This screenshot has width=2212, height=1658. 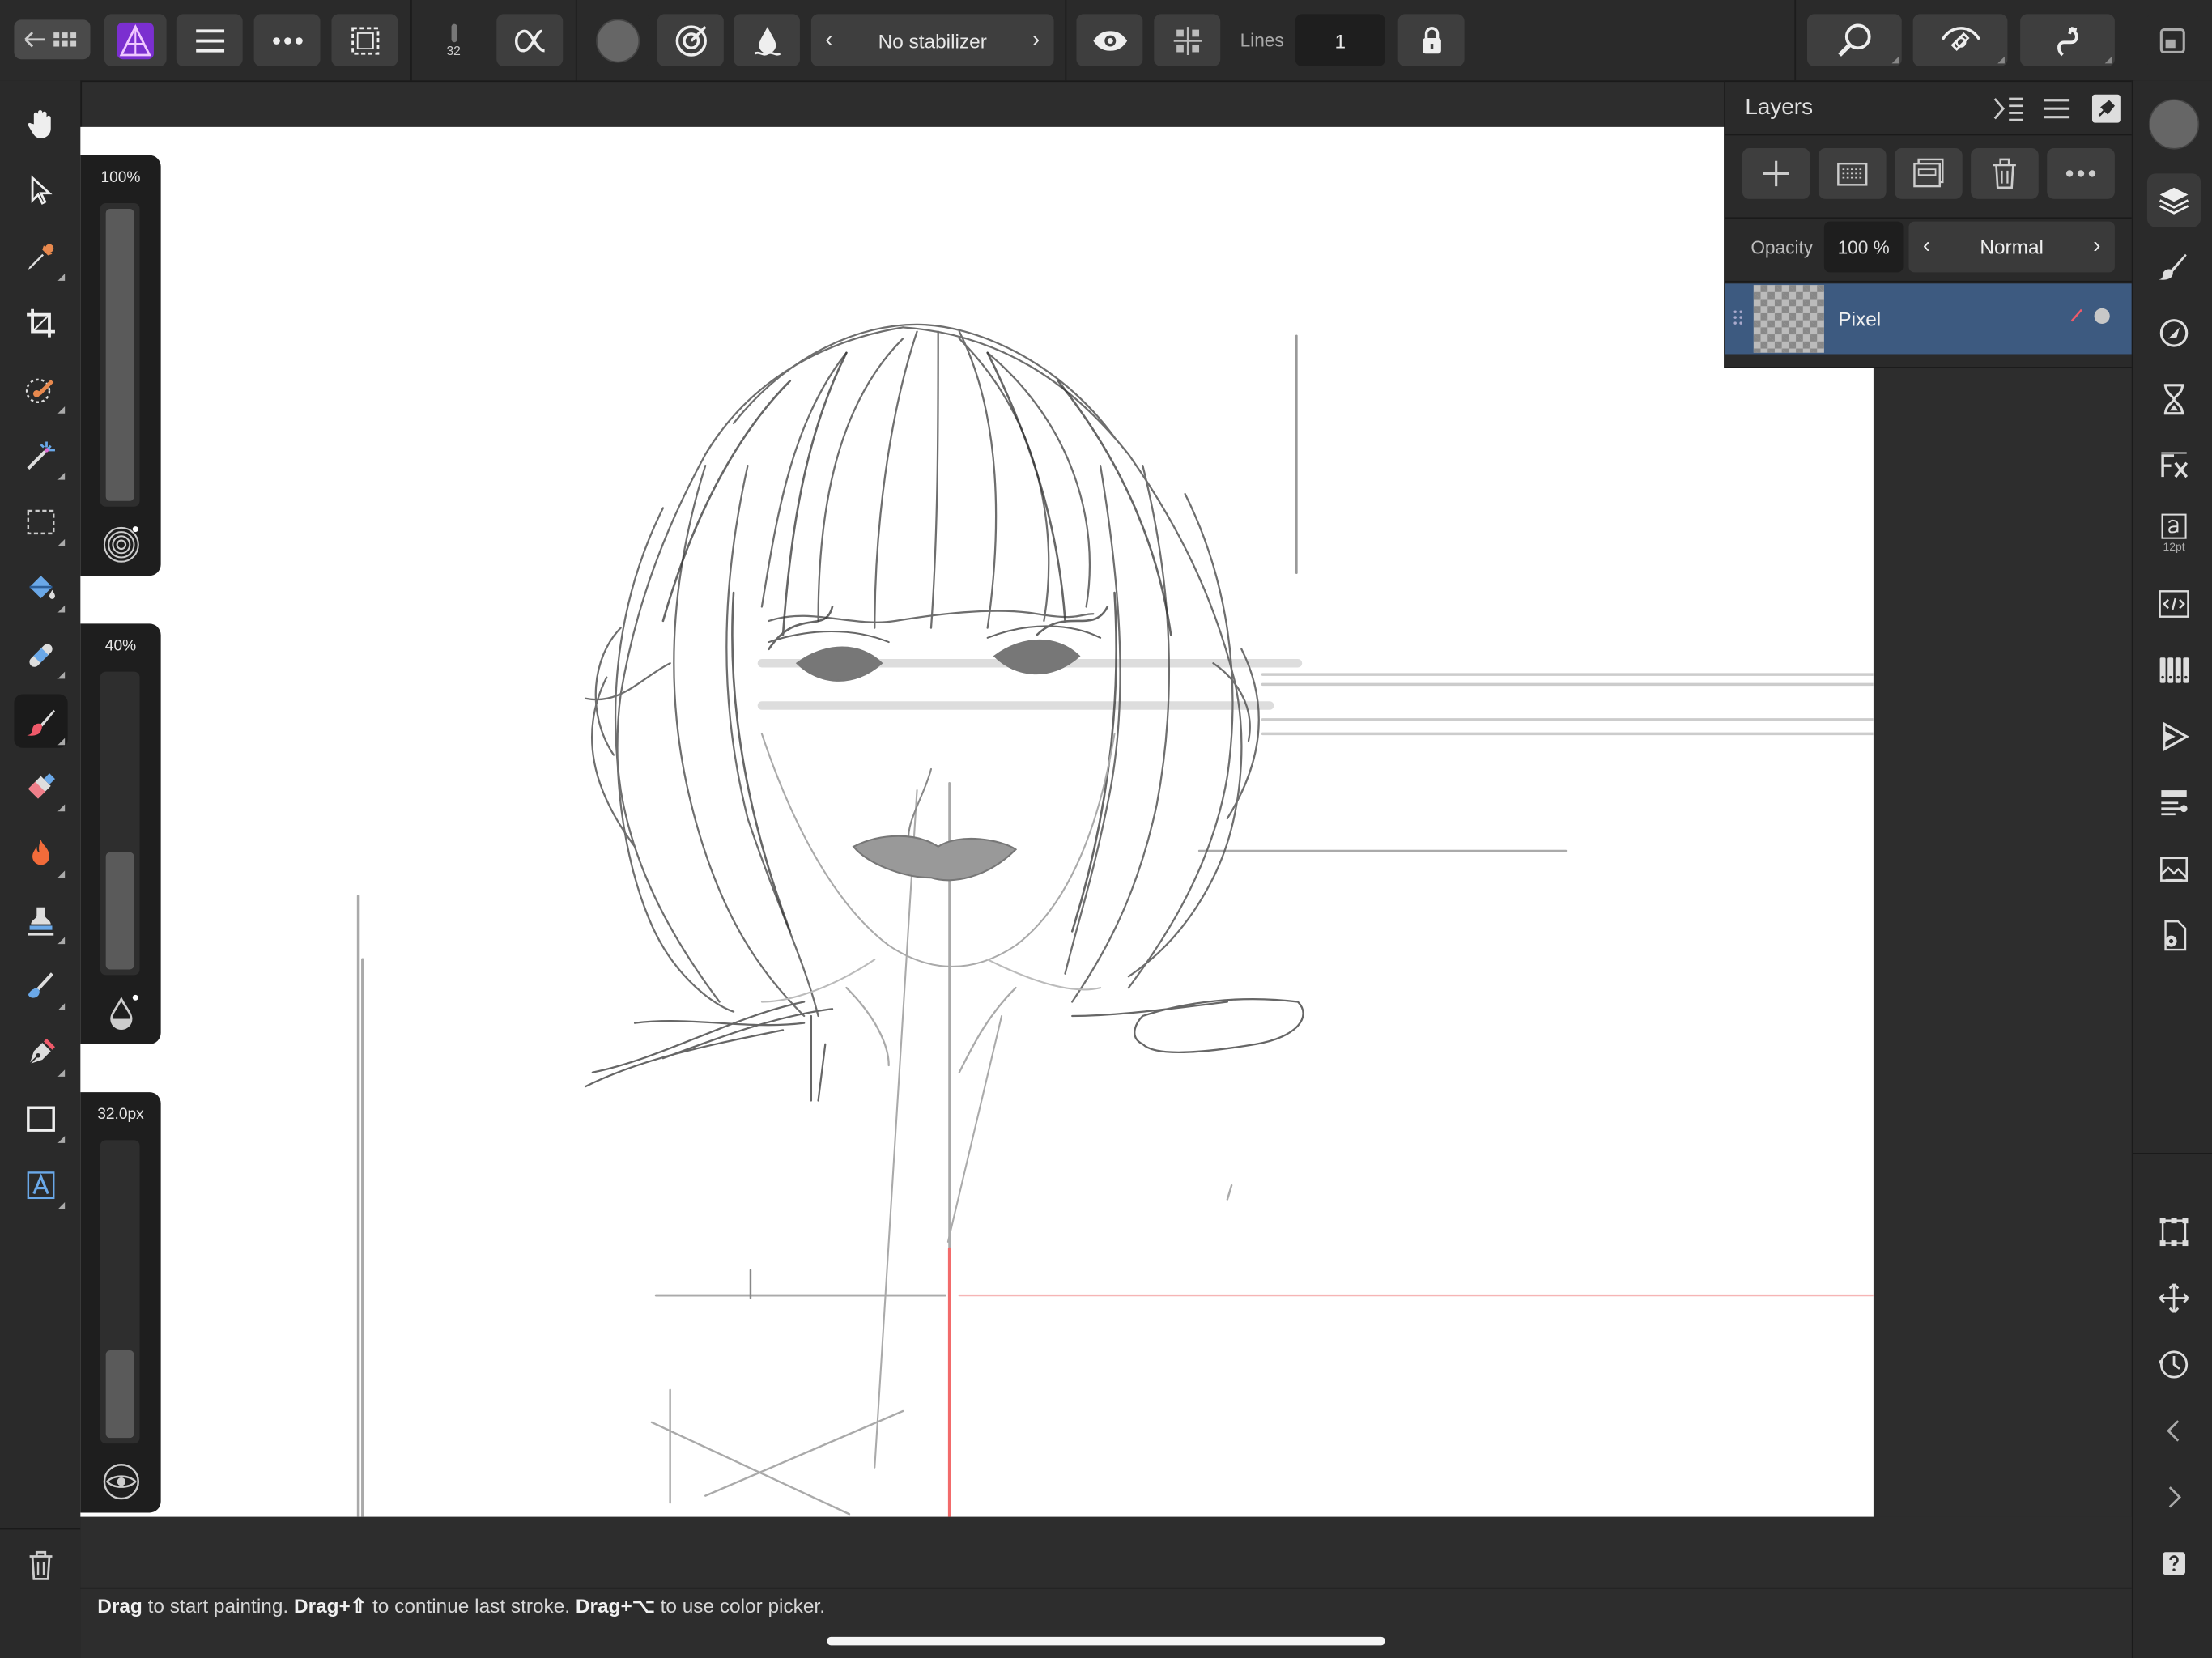 I want to click on lines-count-field: 1, so click(x=1340, y=40).